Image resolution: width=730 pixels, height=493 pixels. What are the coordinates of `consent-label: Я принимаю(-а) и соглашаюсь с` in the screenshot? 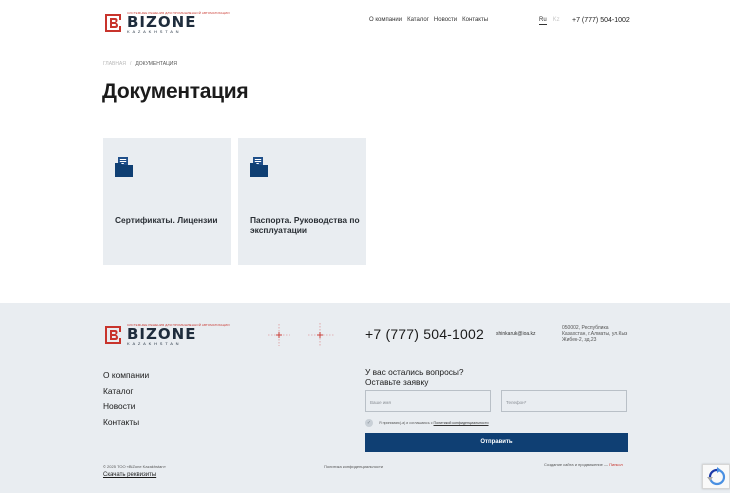 It's located at (406, 423).